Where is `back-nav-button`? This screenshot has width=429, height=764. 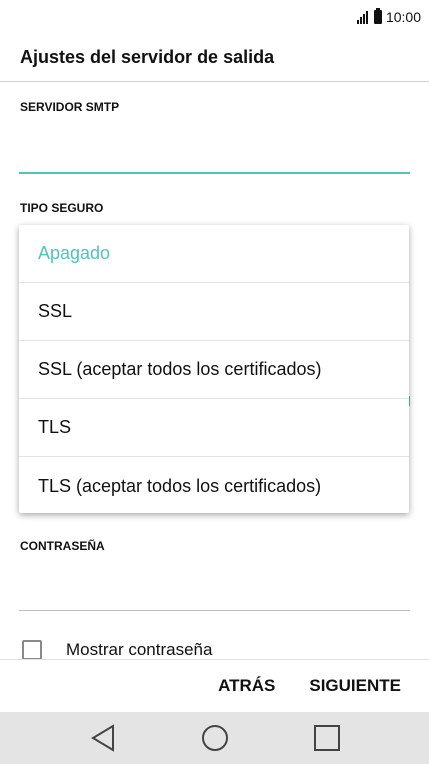 back-nav-button is located at coordinates (103, 738).